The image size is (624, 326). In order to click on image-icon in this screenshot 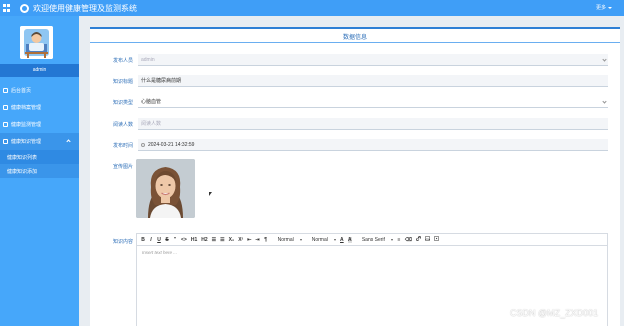, I will do `click(427, 238)`.